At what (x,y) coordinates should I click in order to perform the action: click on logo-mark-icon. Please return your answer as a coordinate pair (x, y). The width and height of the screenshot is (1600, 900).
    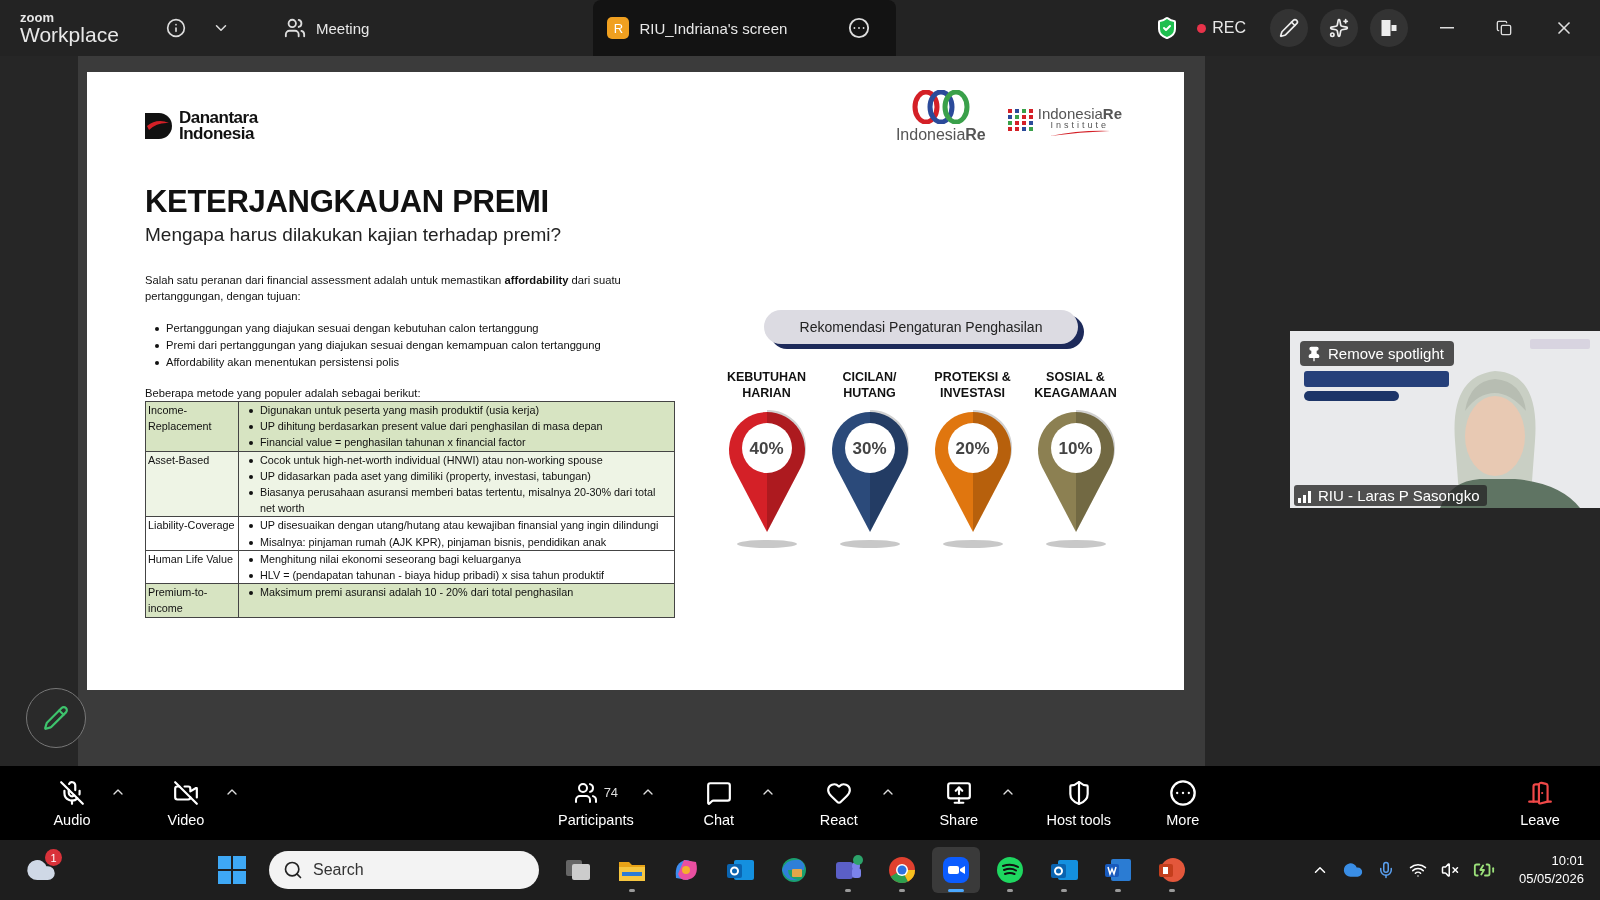
    Looking at the image, I should click on (160, 126).